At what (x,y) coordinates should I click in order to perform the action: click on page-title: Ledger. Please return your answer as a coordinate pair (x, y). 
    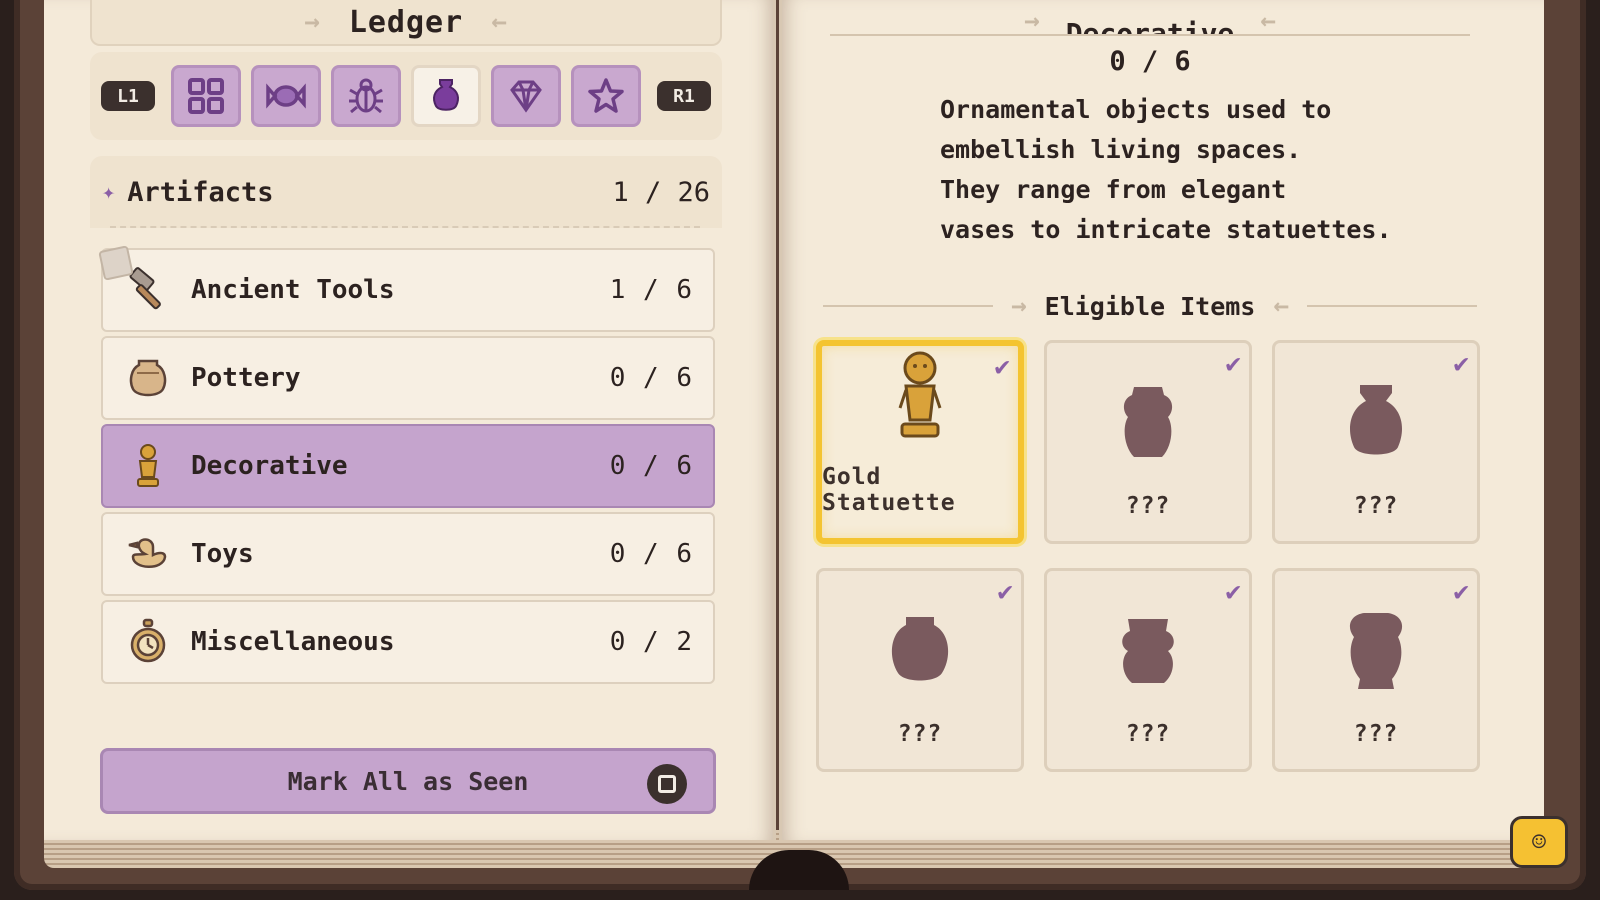
    Looking at the image, I should click on (406, 22).